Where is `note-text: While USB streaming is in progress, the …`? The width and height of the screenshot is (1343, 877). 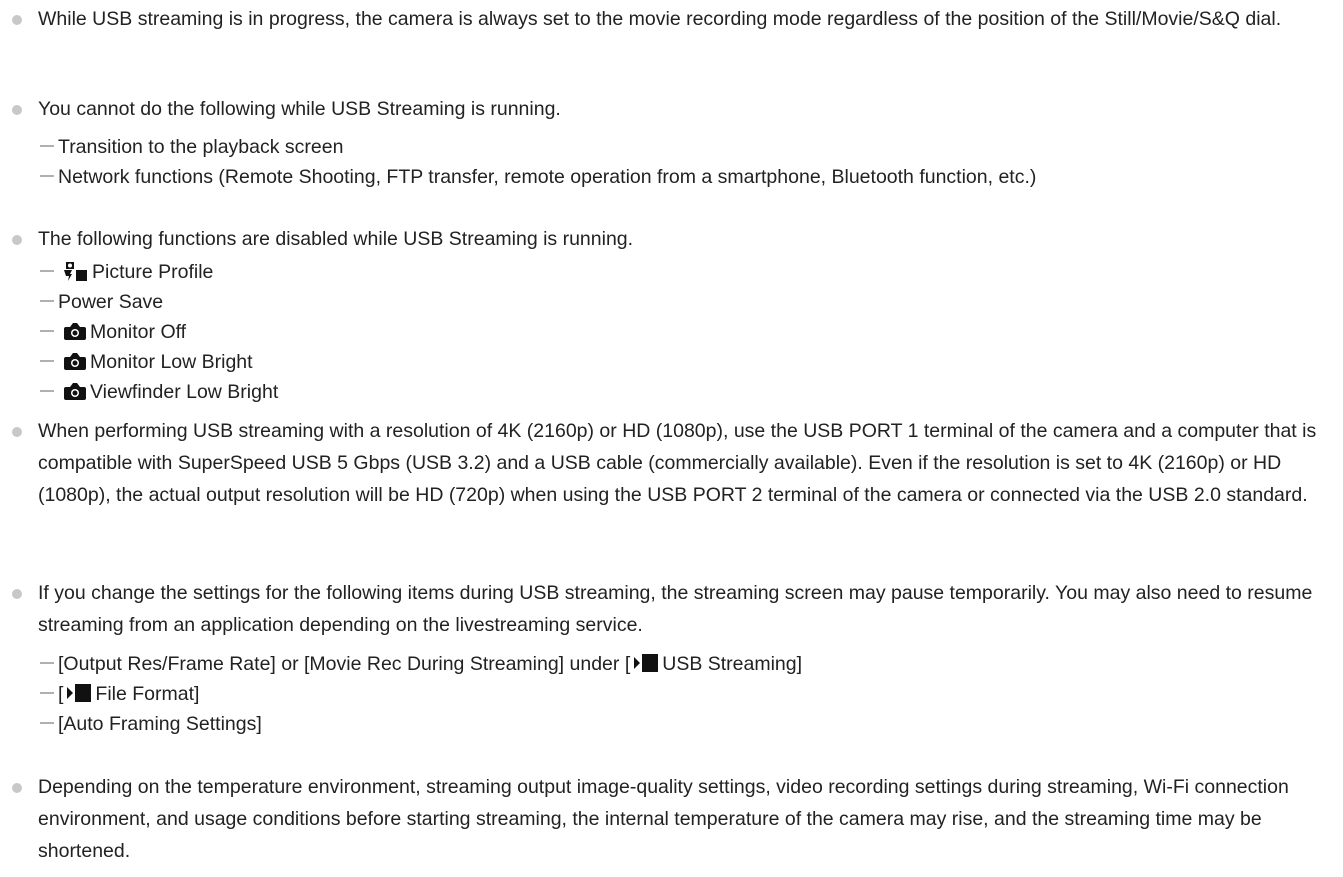
note-text: While USB streaming is in progress, the … is located at coordinates (660, 19).